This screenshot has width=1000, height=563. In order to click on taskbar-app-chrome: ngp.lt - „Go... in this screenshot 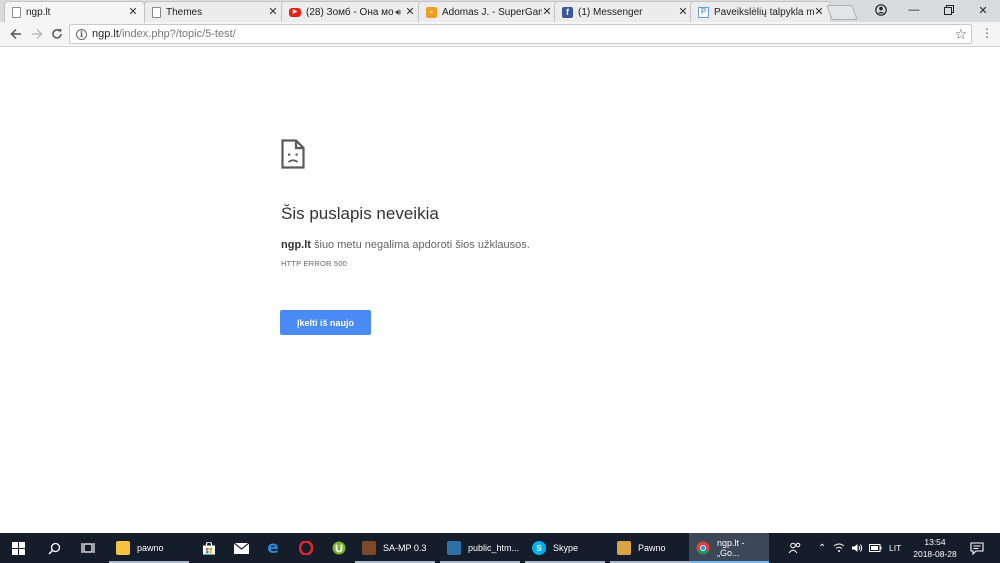, I will do `click(729, 548)`.